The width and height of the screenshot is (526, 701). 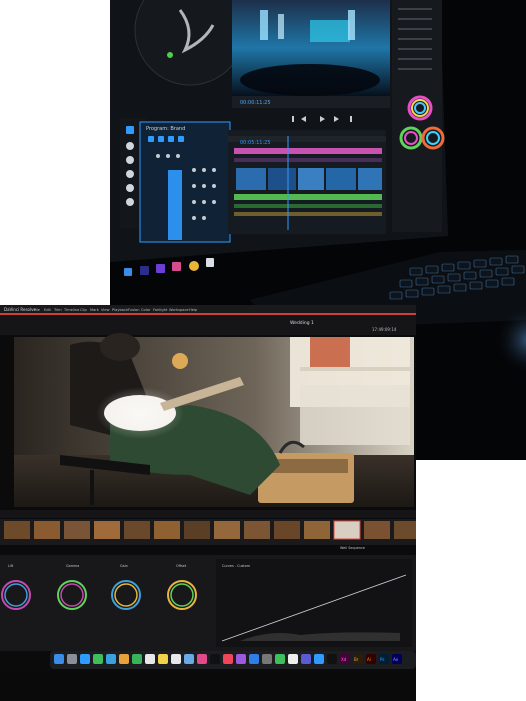 I want to click on safari-icon, so click(x=85, y=659).